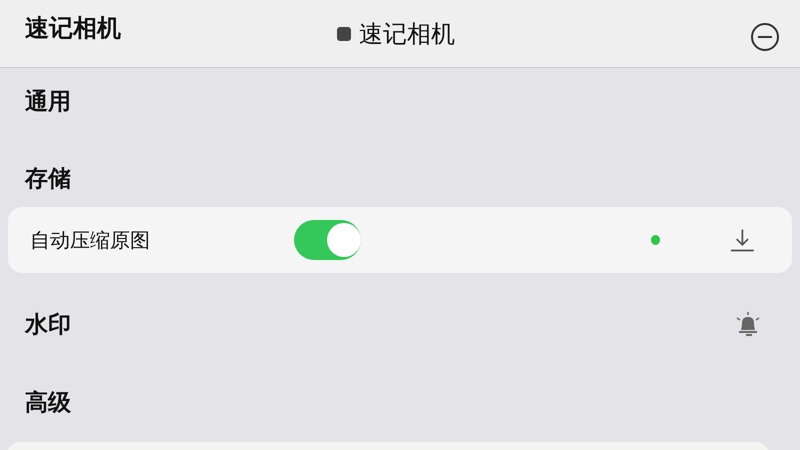 The height and width of the screenshot is (450, 800). Describe the element at coordinates (765, 37) in the screenshot. I see `minus-circle-icon` at that location.